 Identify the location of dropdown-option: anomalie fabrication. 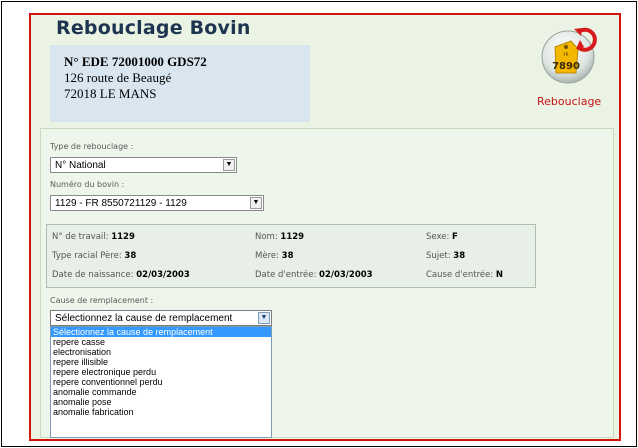
(161, 412).